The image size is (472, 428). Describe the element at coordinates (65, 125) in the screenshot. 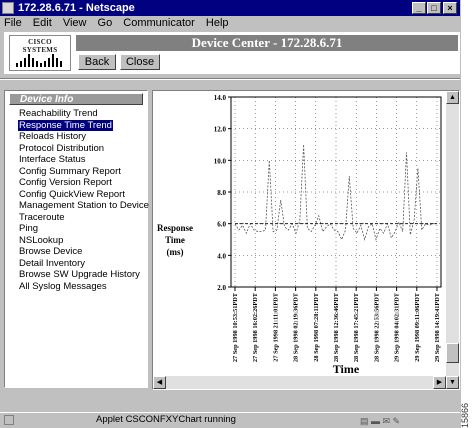

I see `sidebar-item: Response Time Trend` at that location.